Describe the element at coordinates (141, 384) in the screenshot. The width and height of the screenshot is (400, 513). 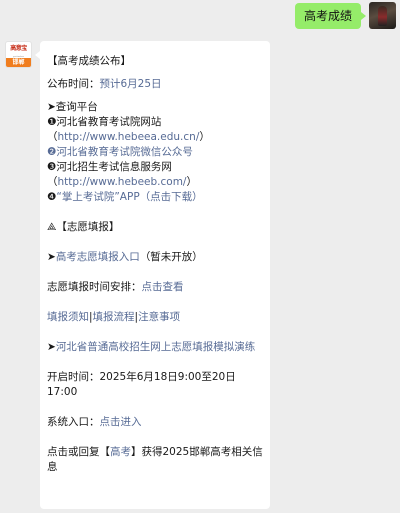
I see `open-time-text: 开启时间：2025年6月18日9:00至20日17:00` at that location.